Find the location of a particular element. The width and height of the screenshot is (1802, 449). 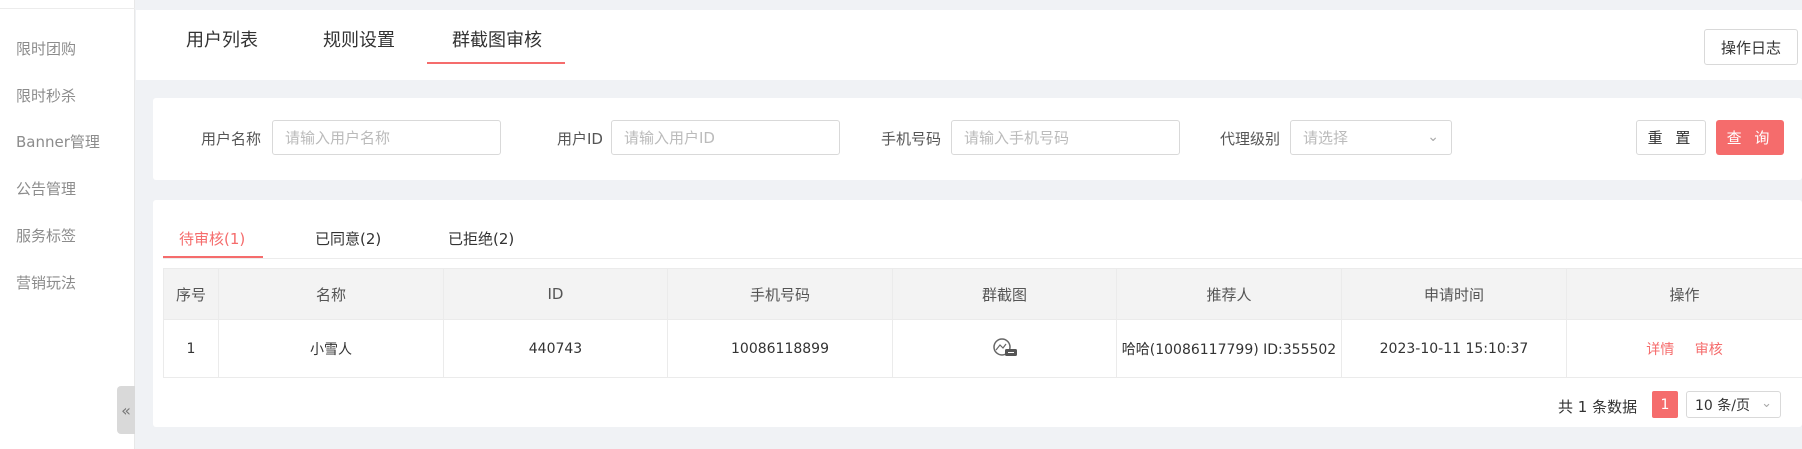

agent-level-select: 请选择 ⌄ is located at coordinates (1371, 137).